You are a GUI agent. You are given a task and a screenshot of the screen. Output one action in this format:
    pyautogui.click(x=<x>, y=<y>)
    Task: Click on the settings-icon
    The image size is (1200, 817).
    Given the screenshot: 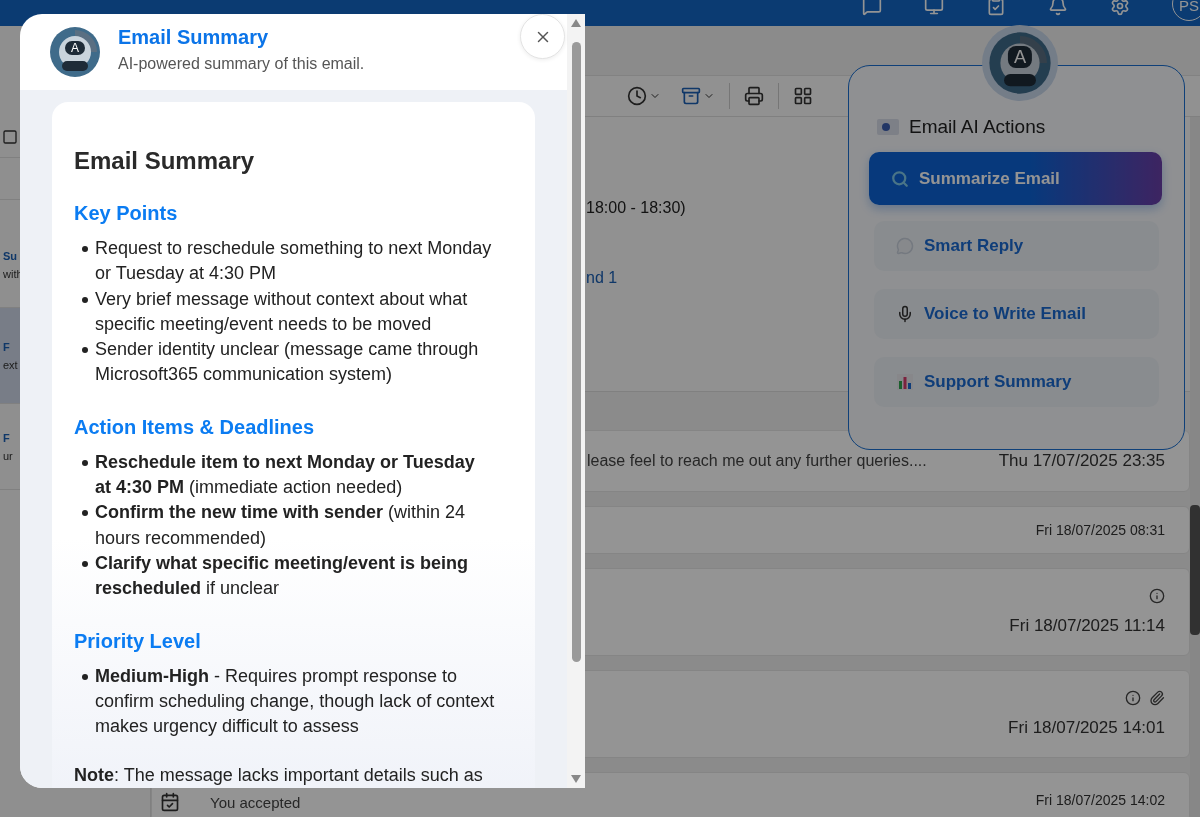 What is the action you would take?
    pyautogui.click(x=1120, y=8)
    